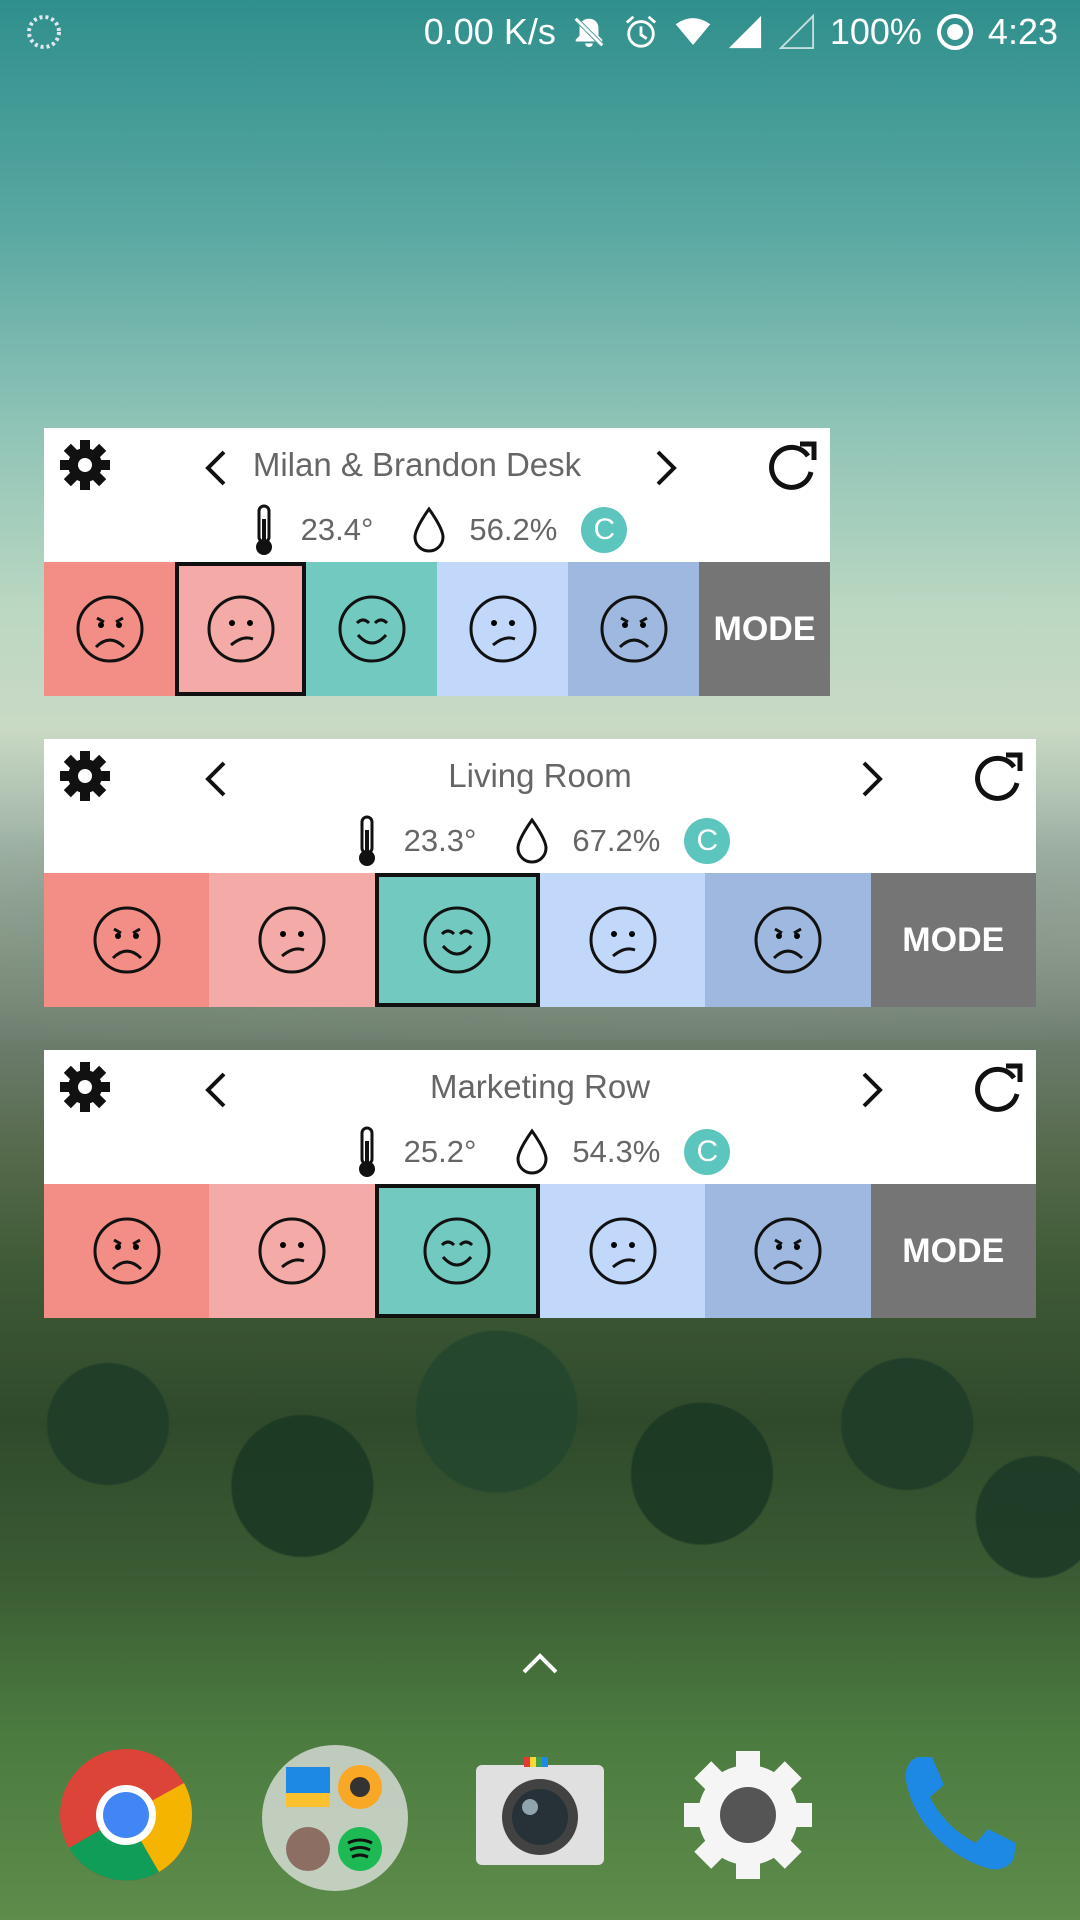 The height and width of the screenshot is (1920, 1080). I want to click on thermostat-widget: Milan & Brandon Desk 23.4° 56.2% C MODE, so click(437, 562).